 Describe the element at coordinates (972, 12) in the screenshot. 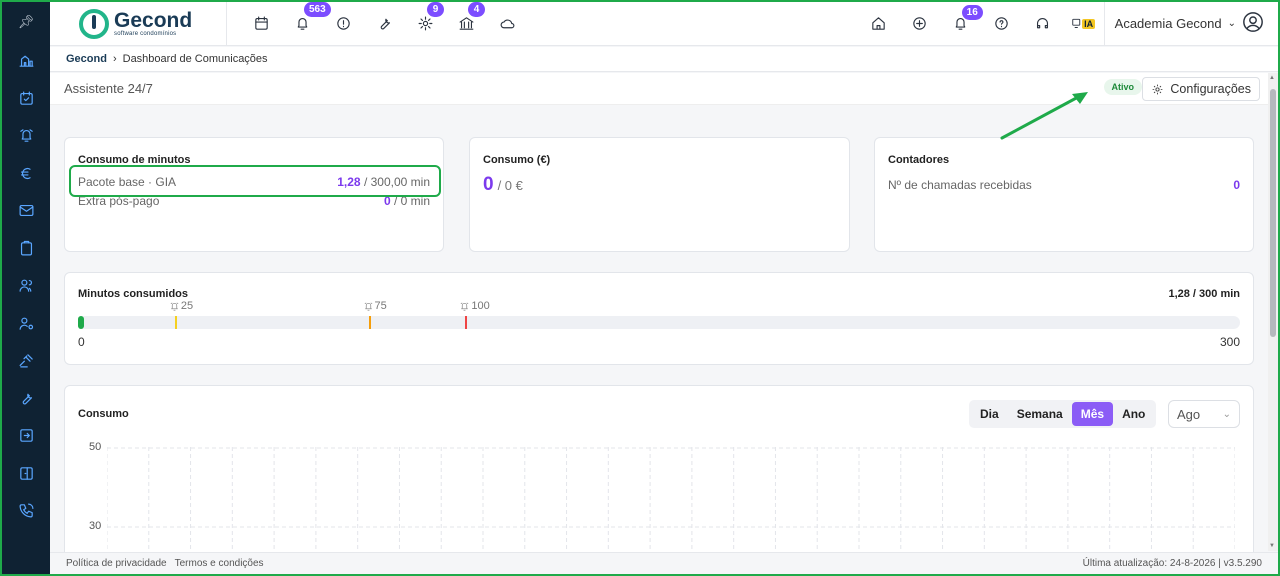

I see `alerts-badge: 16` at that location.